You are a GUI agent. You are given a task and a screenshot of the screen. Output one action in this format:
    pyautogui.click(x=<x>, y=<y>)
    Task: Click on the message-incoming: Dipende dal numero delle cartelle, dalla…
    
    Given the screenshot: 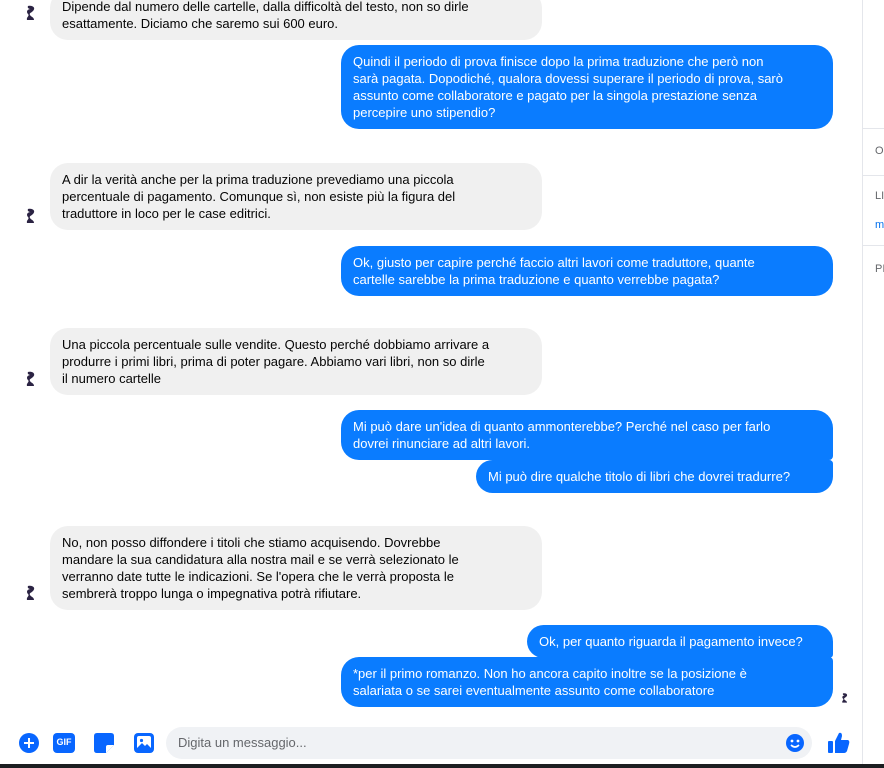 What is the action you would take?
    pyautogui.click(x=296, y=20)
    